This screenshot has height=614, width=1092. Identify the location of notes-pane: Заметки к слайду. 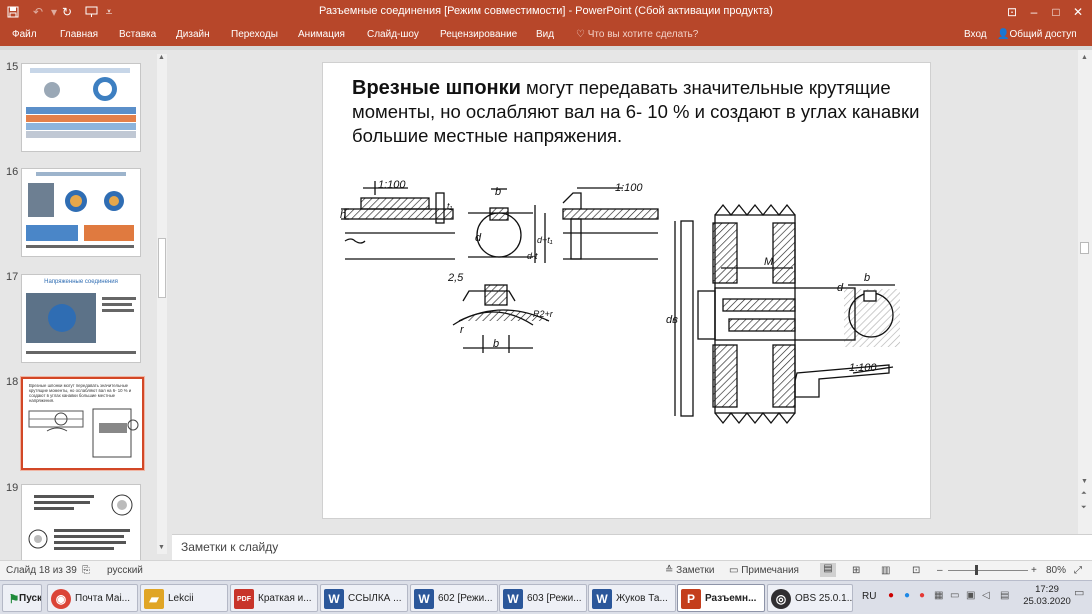
(632, 547).